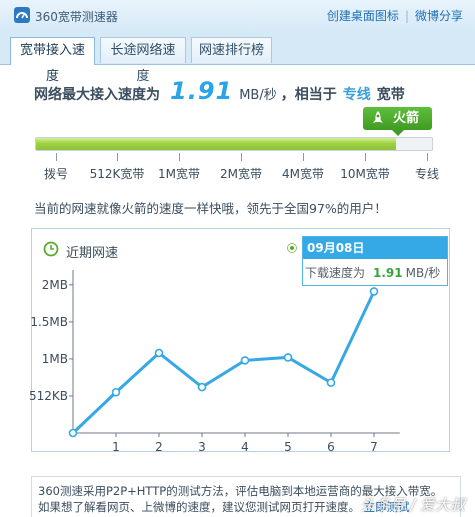  What do you see at coordinates (288, 447) in the screenshot?
I see `x-tick-label: 5` at bounding box center [288, 447].